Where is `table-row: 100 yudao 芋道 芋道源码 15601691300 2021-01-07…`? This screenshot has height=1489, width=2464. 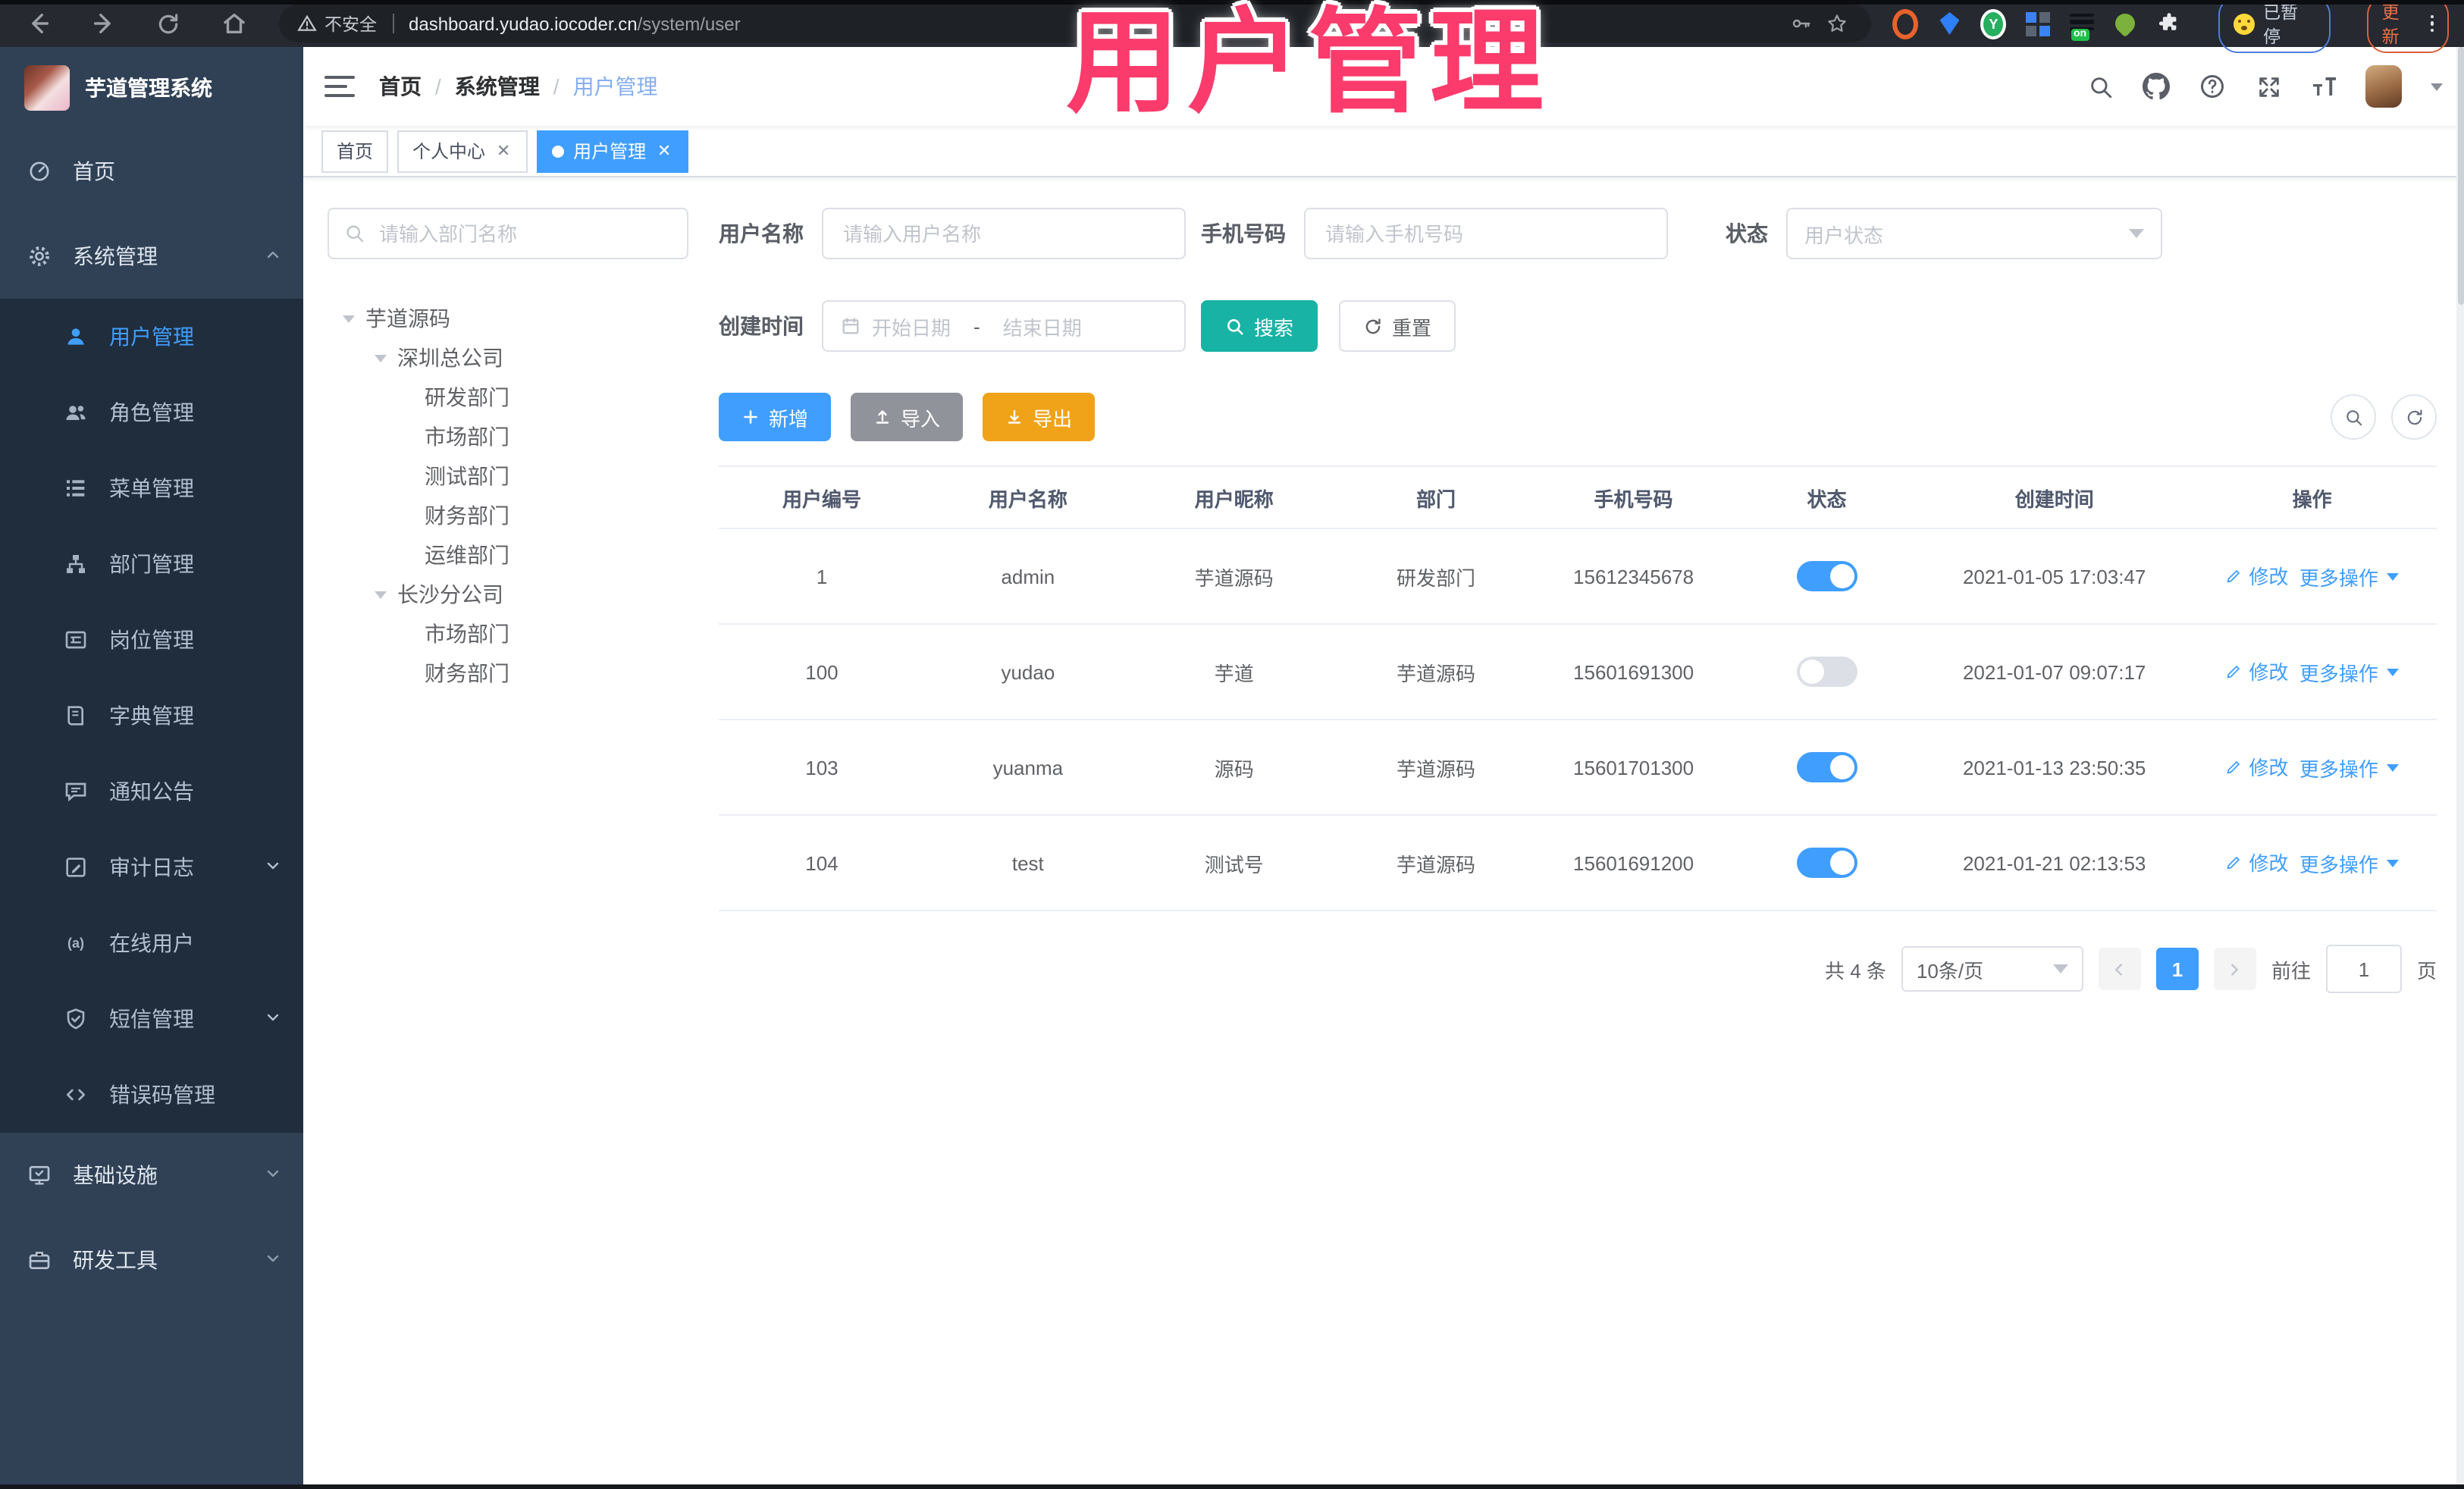 table-row: 100 yudao 芋道 芋道源码 15601691300 2021-01-07… is located at coordinates (1578, 672).